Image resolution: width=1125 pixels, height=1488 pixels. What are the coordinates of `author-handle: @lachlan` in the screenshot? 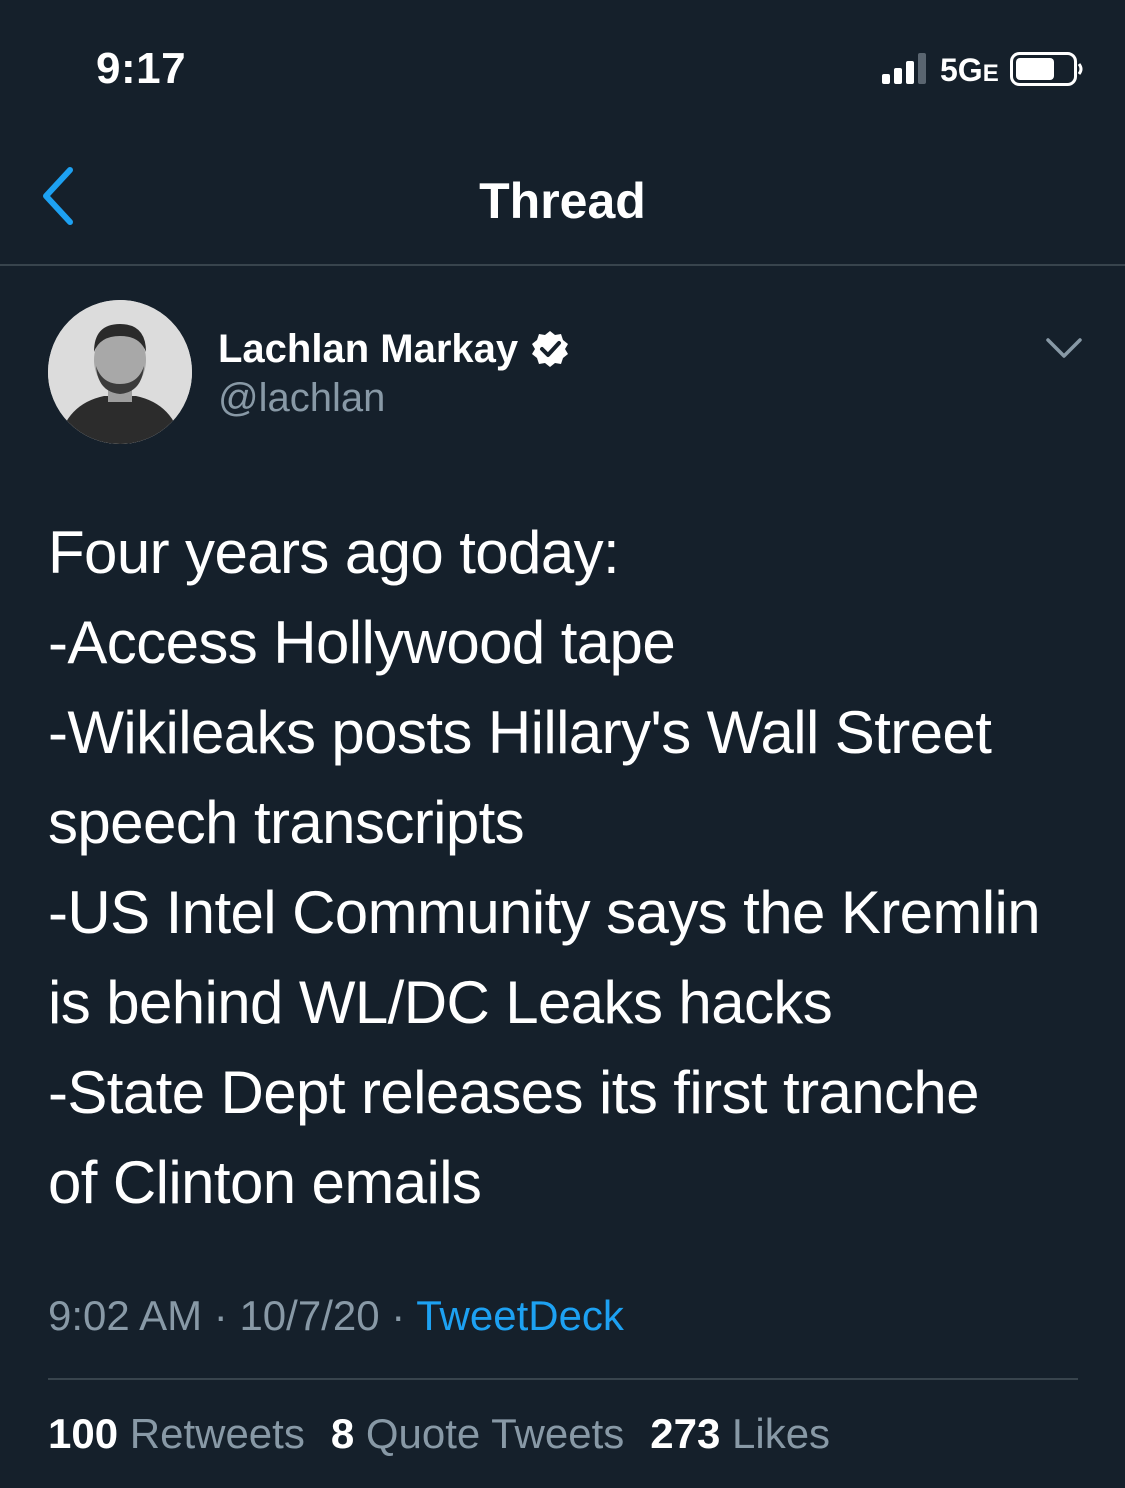 It's located at (301, 398).